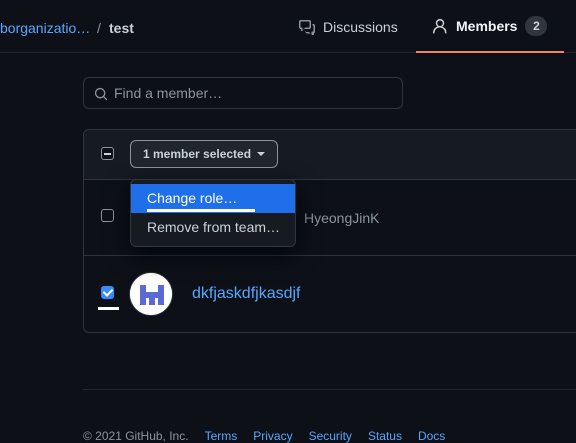 The height and width of the screenshot is (443, 576). I want to click on comment-discussion-icon, so click(307, 27).